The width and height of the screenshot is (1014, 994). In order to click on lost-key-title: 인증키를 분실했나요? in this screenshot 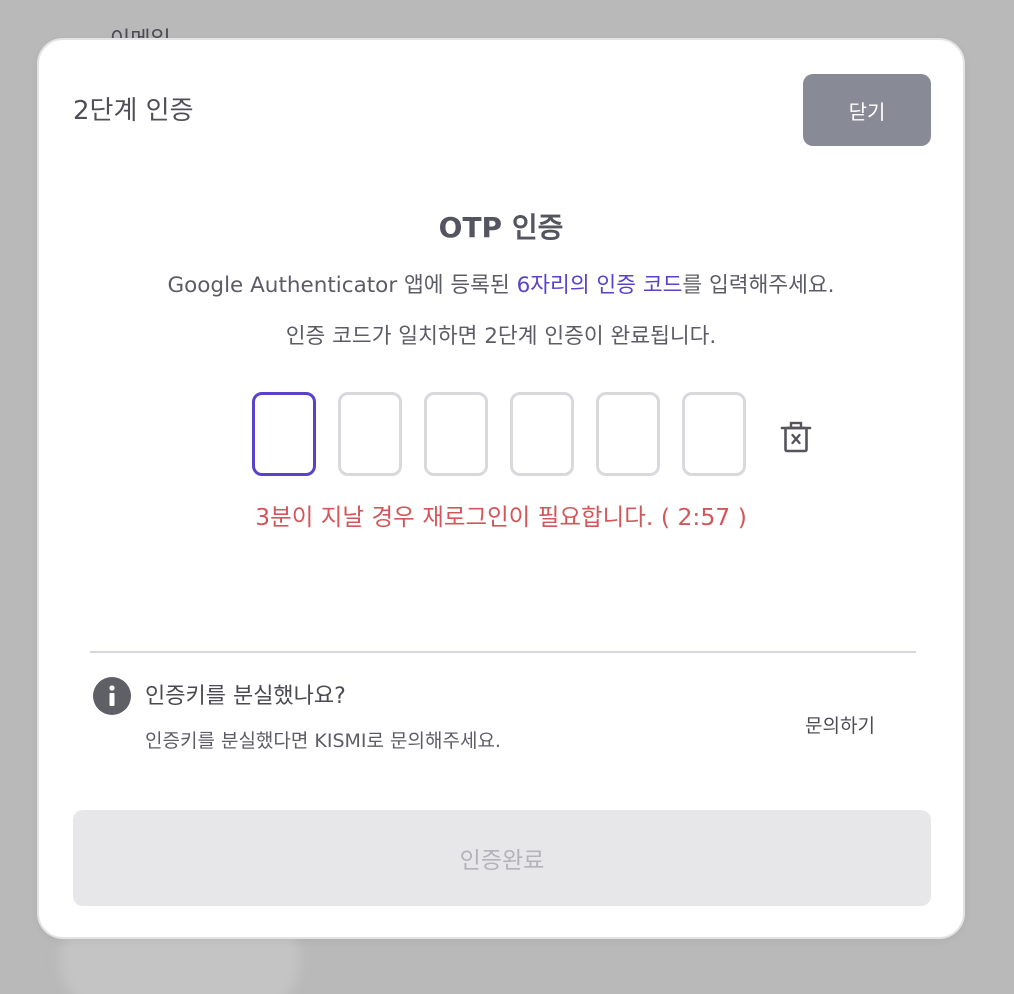, I will do `click(245, 696)`.